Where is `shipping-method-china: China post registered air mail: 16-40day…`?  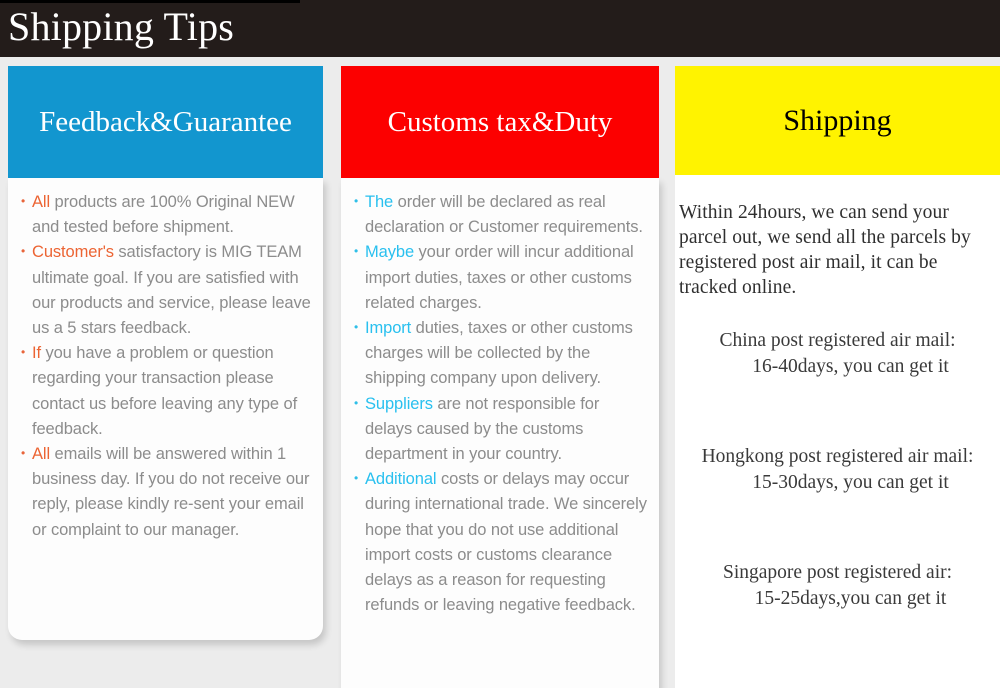
shipping-method-china: China post registered air mail: 16-40day… is located at coordinates (837, 354).